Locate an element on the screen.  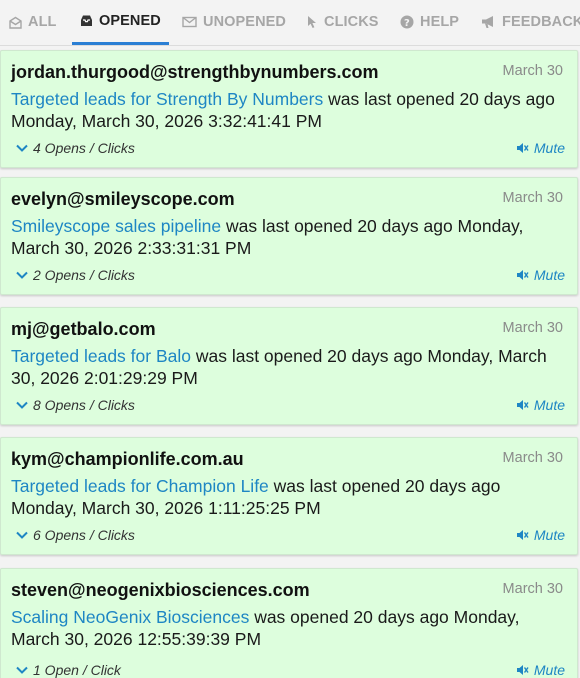
recipient-email: mj@getbalo.com is located at coordinates (83, 329).